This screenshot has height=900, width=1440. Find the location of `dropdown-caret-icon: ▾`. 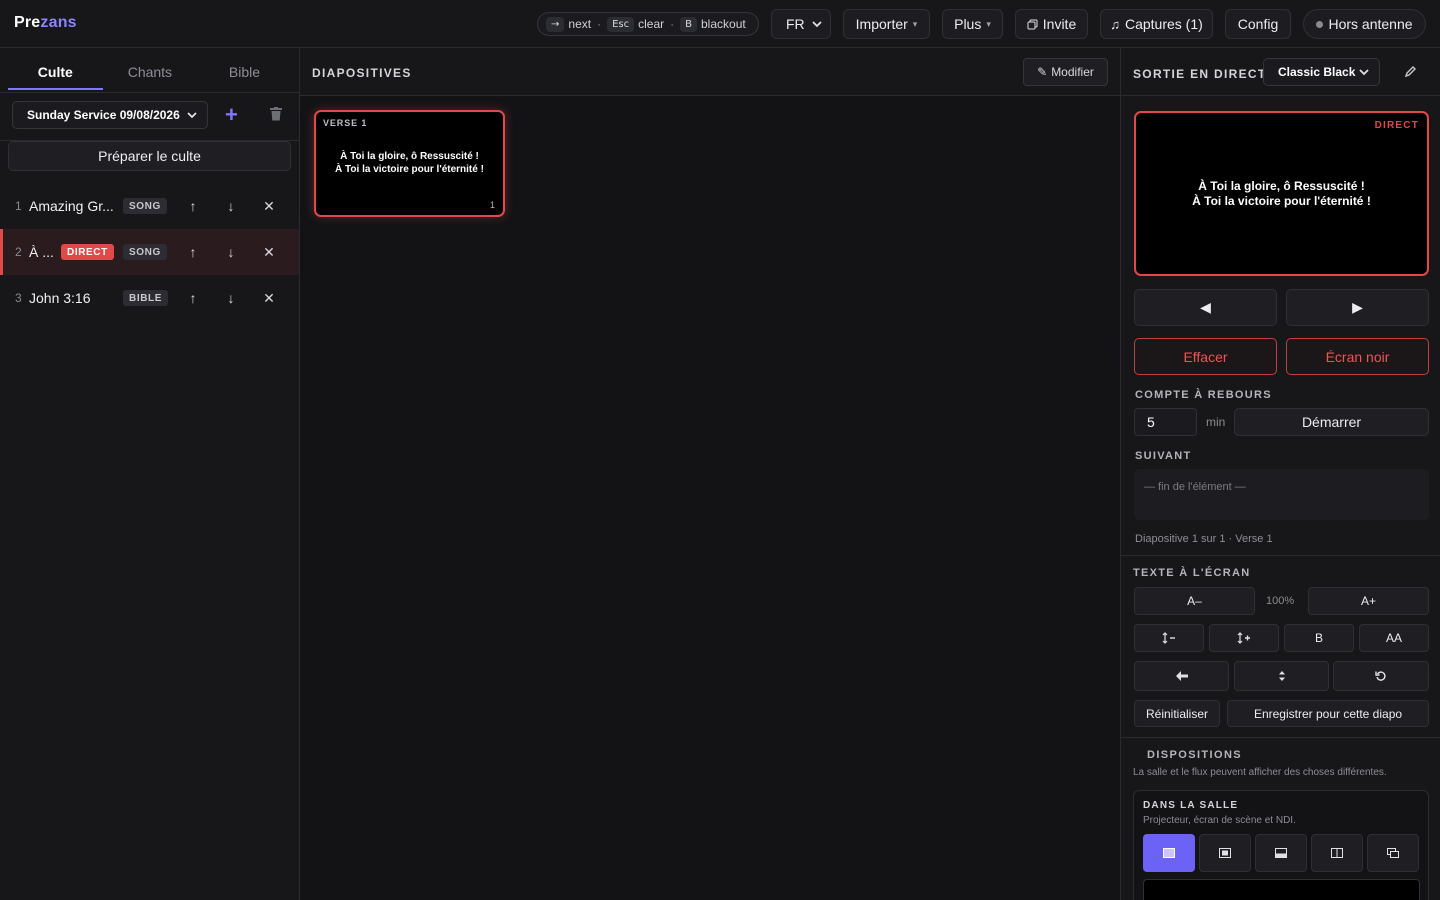

dropdown-caret-icon: ▾ is located at coordinates (988, 23).